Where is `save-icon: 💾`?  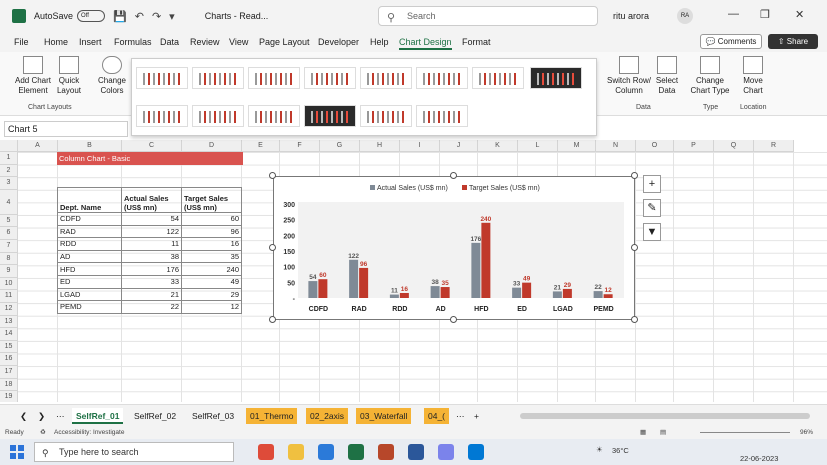 save-icon: 💾 is located at coordinates (120, 16).